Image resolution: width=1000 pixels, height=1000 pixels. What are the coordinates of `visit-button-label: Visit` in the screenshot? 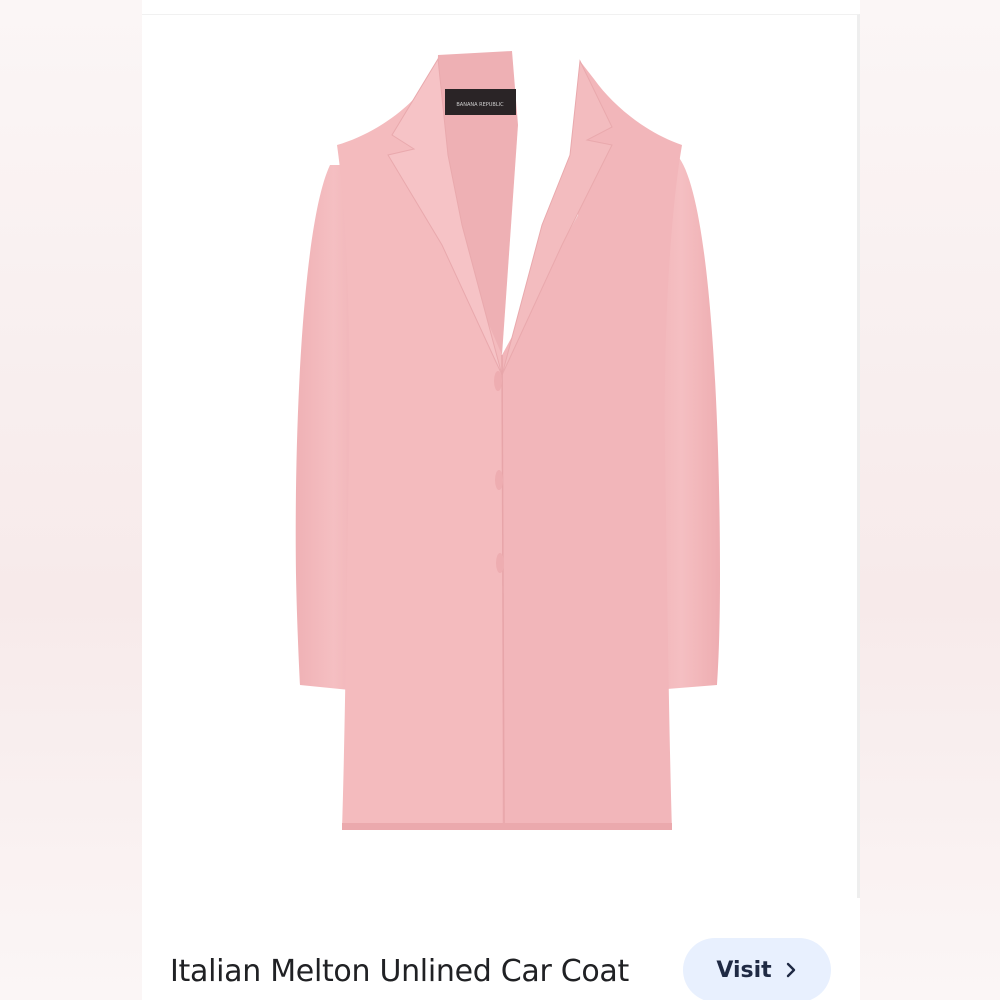 It's located at (744, 970).